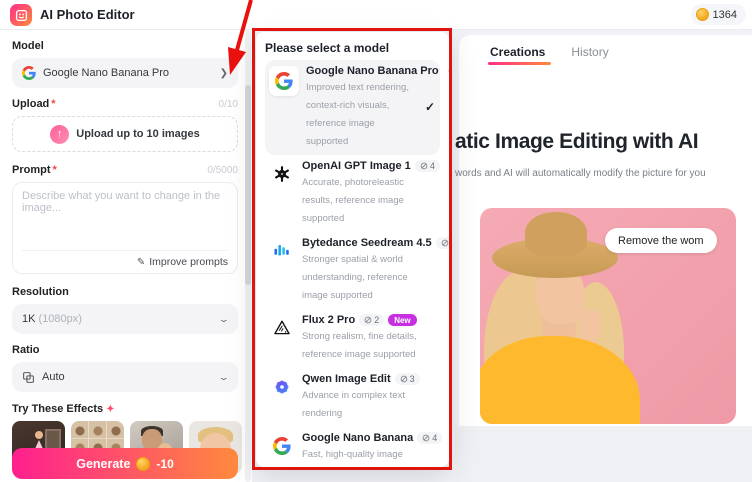 The height and width of the screenshot is (482, 752). What do you see at coordinates (26, 350) in the screenshot?
I see `ratio-label: Ratio` at bounding box center [26, 350].